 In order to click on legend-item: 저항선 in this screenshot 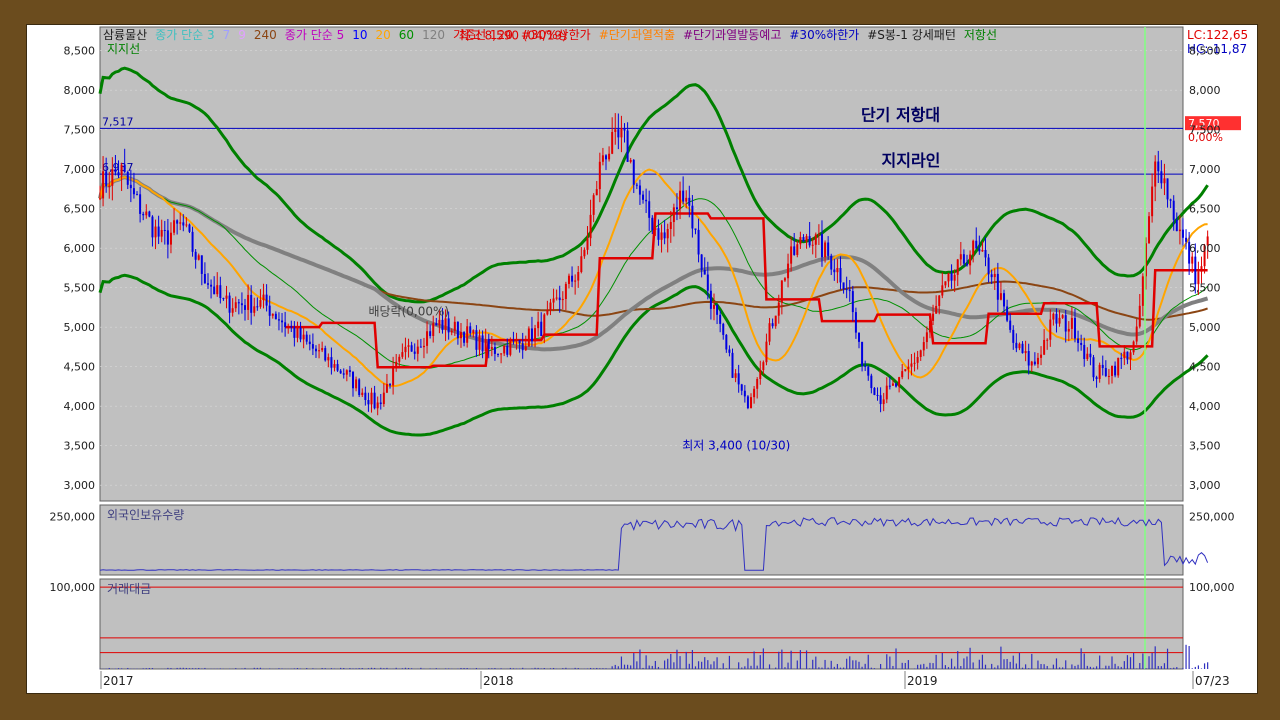, I will do `click(980, 35)`.